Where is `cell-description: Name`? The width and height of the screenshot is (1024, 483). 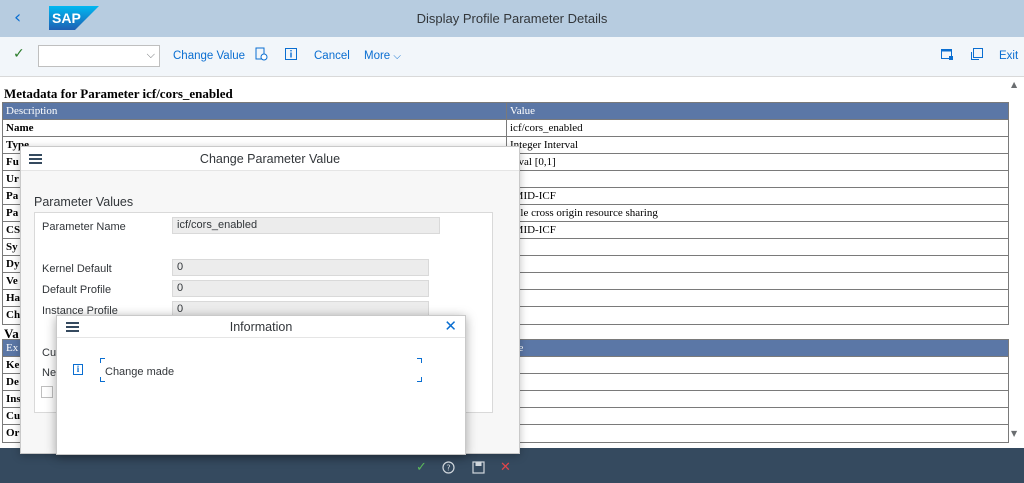 cell-description: Name is located at coordinates (255, 128).